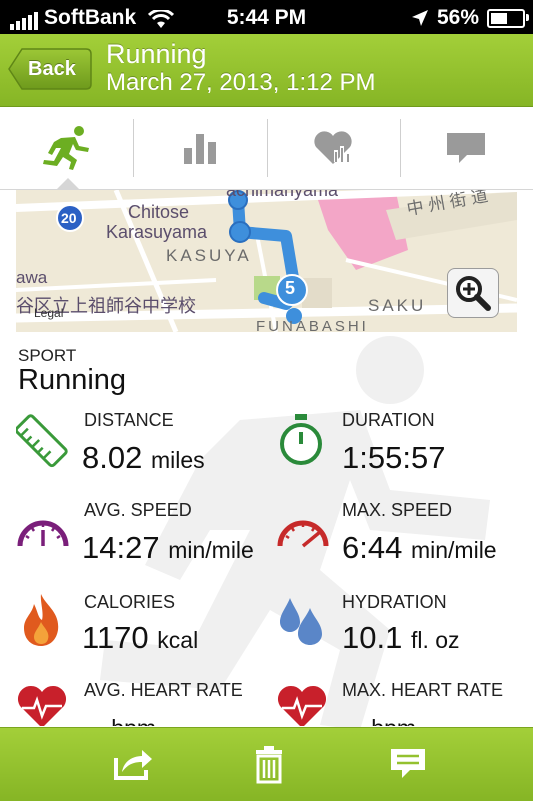 The image size is (533, 801). Describe the element at coordinates (423, 690) in the screenshot. I see `stat-max-heart-rate-label: MAX. HEART RATE` at that location.